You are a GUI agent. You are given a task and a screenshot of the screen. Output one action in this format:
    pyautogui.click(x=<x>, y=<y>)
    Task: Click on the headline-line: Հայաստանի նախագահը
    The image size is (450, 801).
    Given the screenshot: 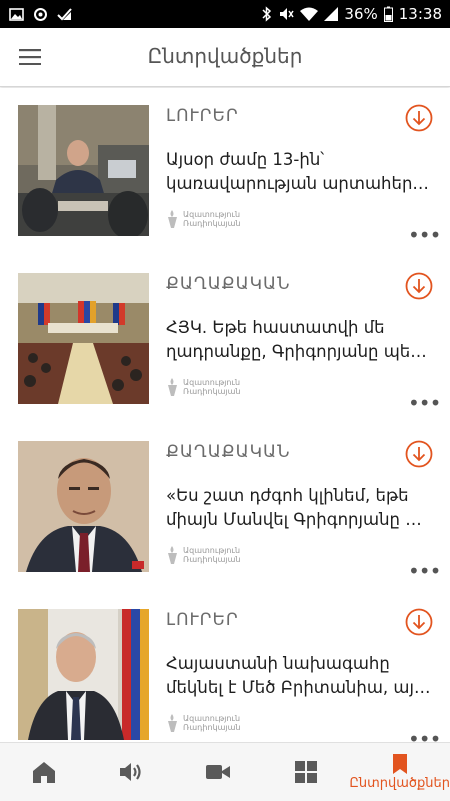 What is the action you would take?
    pyautogui.click(x=278, y=663)
    